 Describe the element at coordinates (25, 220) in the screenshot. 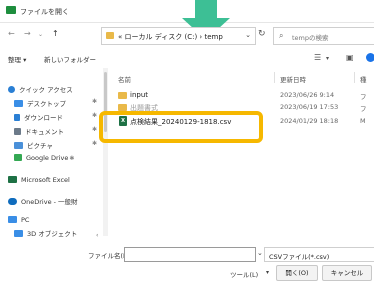

I see `sidebar-item-label: PC` at that location.